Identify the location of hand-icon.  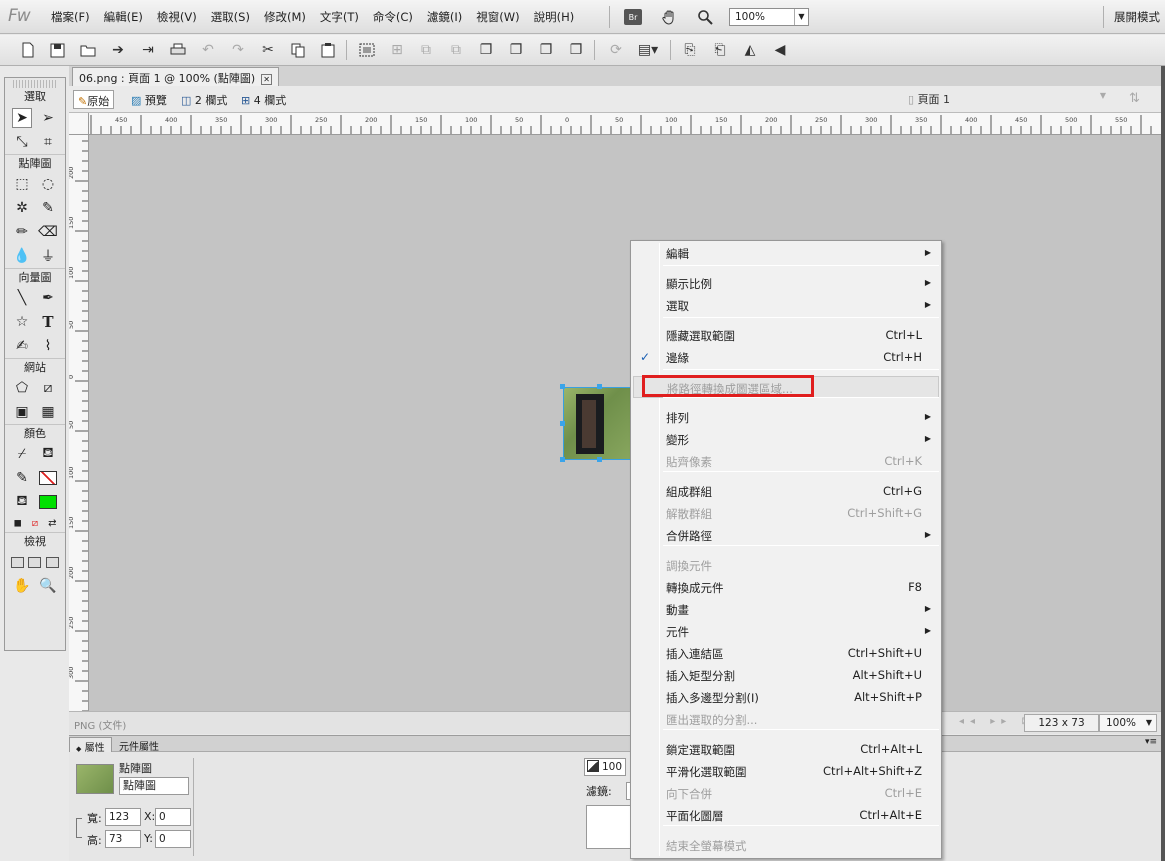
(669, 17).